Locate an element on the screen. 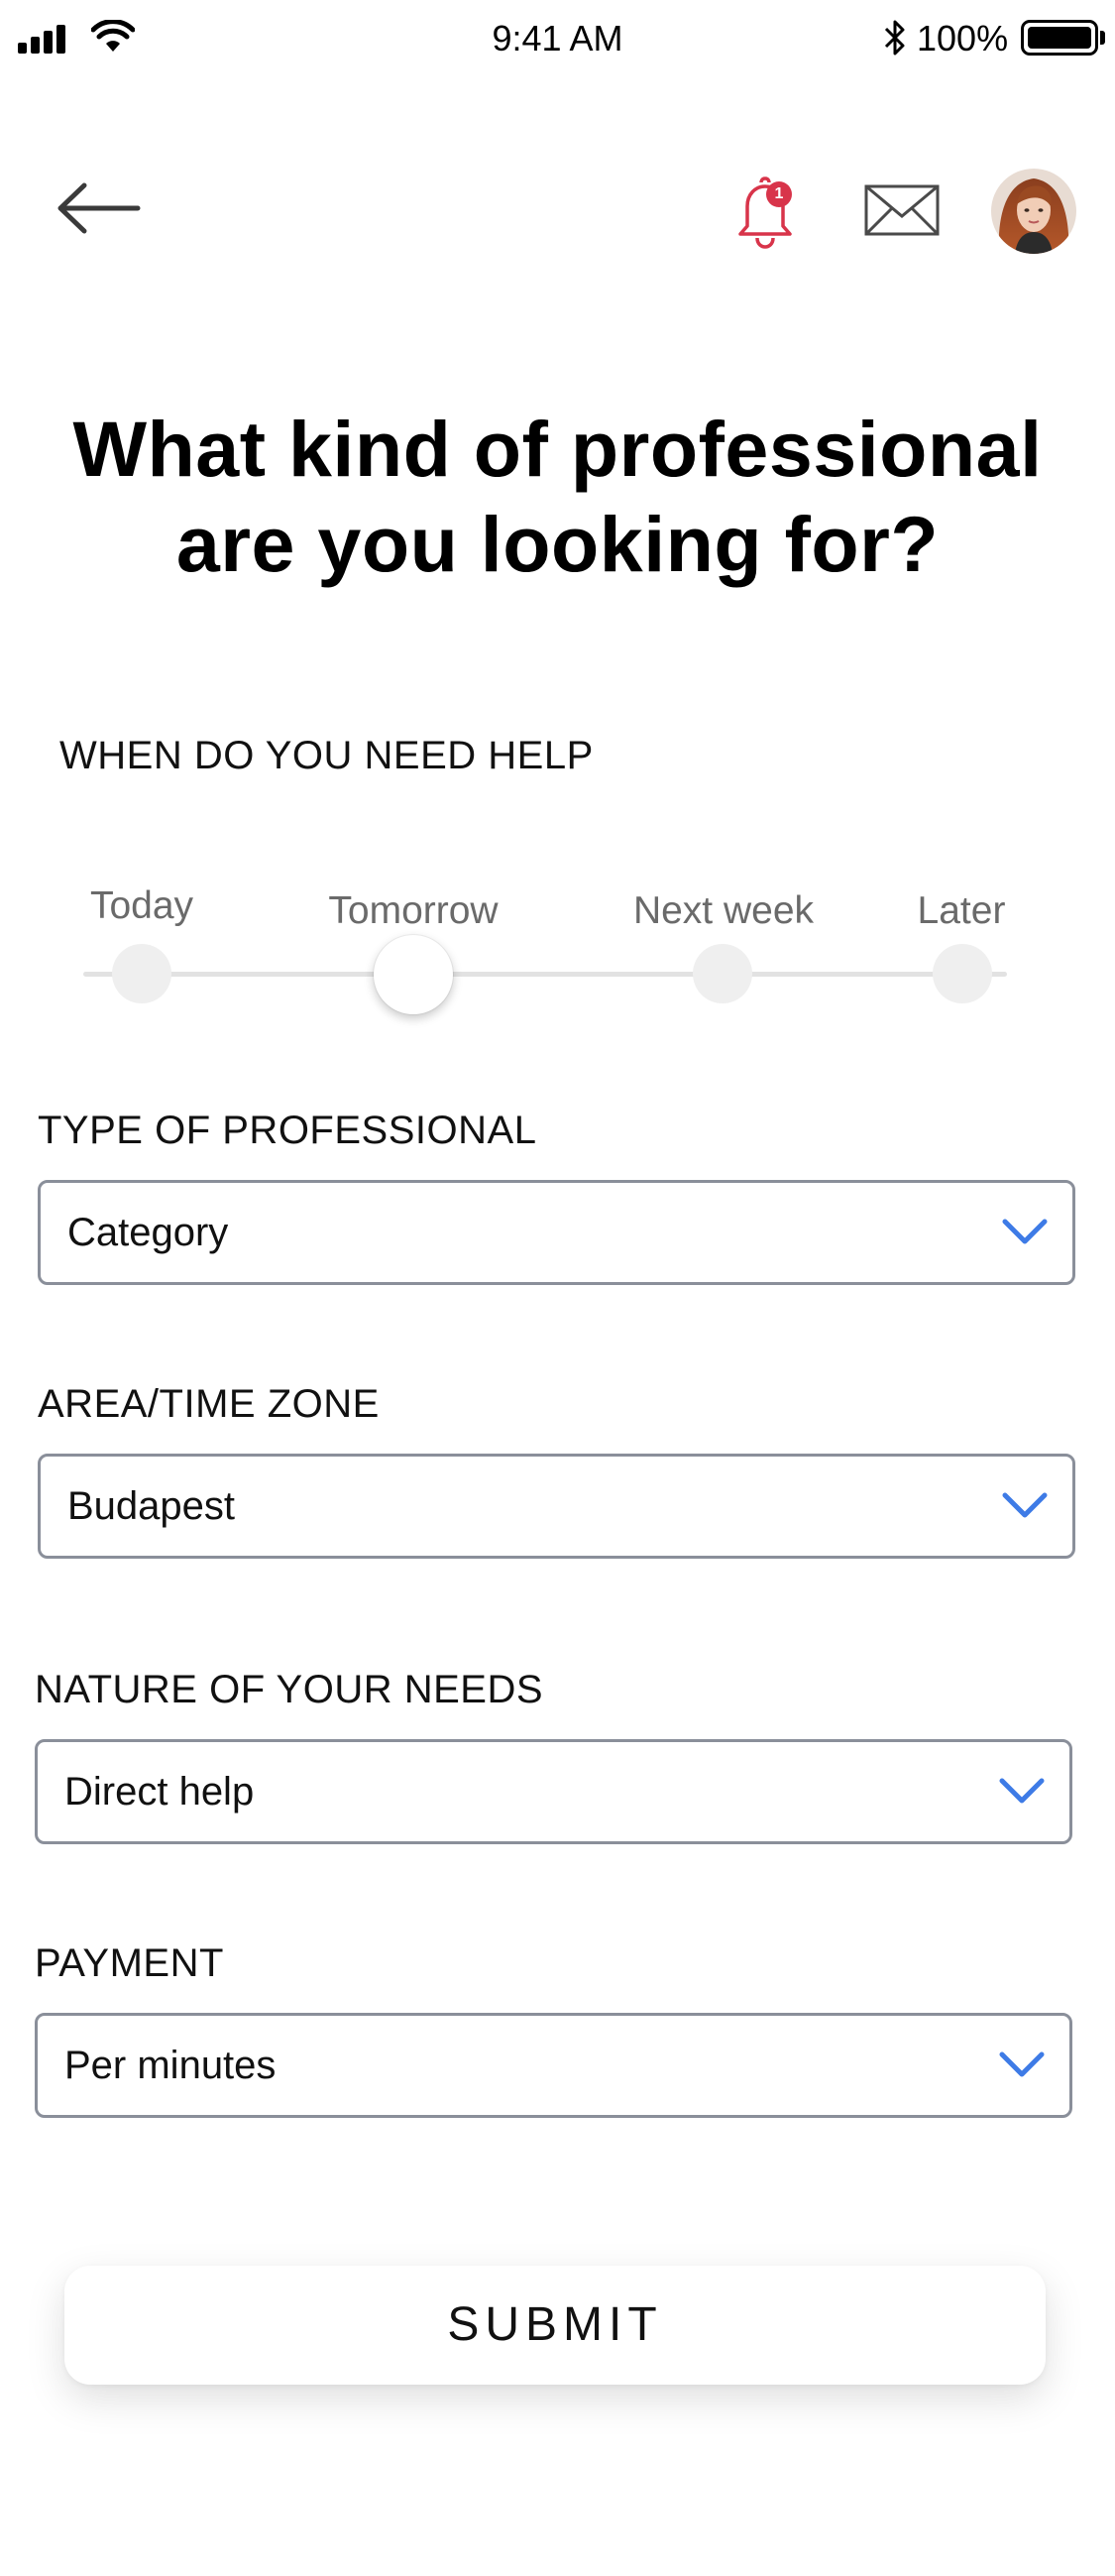  option-next-week: Next week is located at coordinates (723, 911).